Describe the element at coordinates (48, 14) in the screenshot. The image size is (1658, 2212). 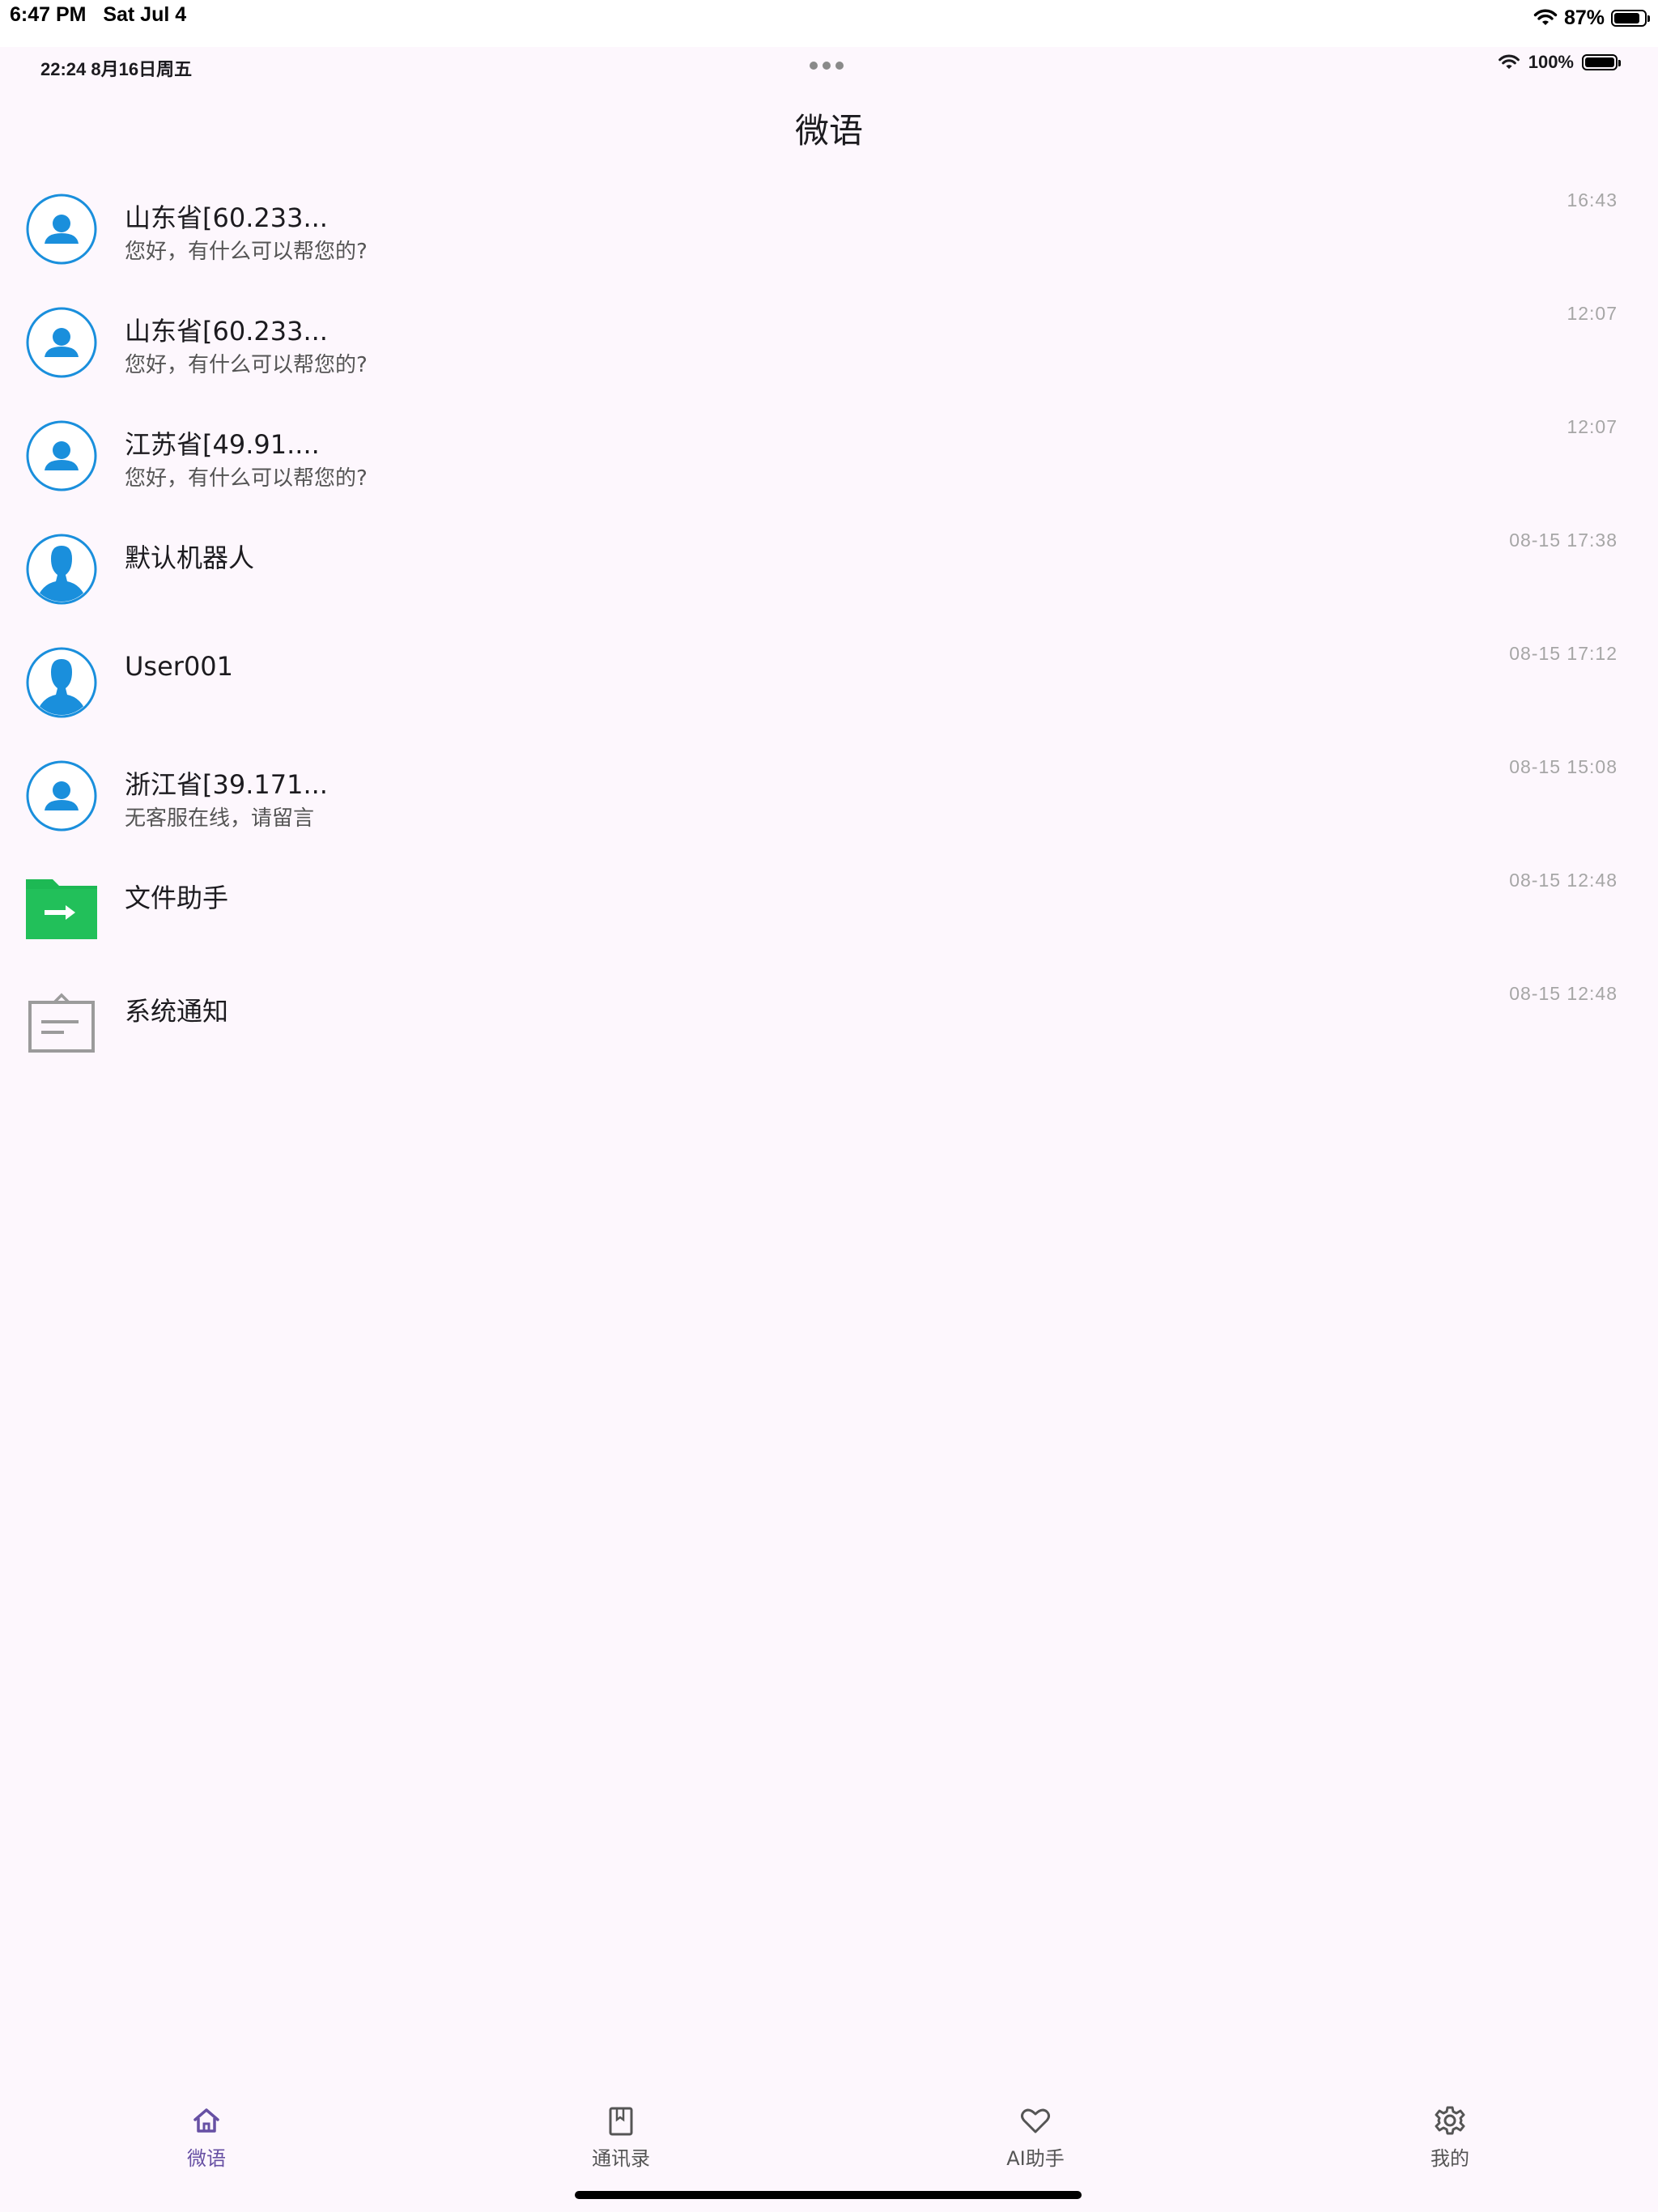
I see `device-clock: 6:47 PM` at that location.